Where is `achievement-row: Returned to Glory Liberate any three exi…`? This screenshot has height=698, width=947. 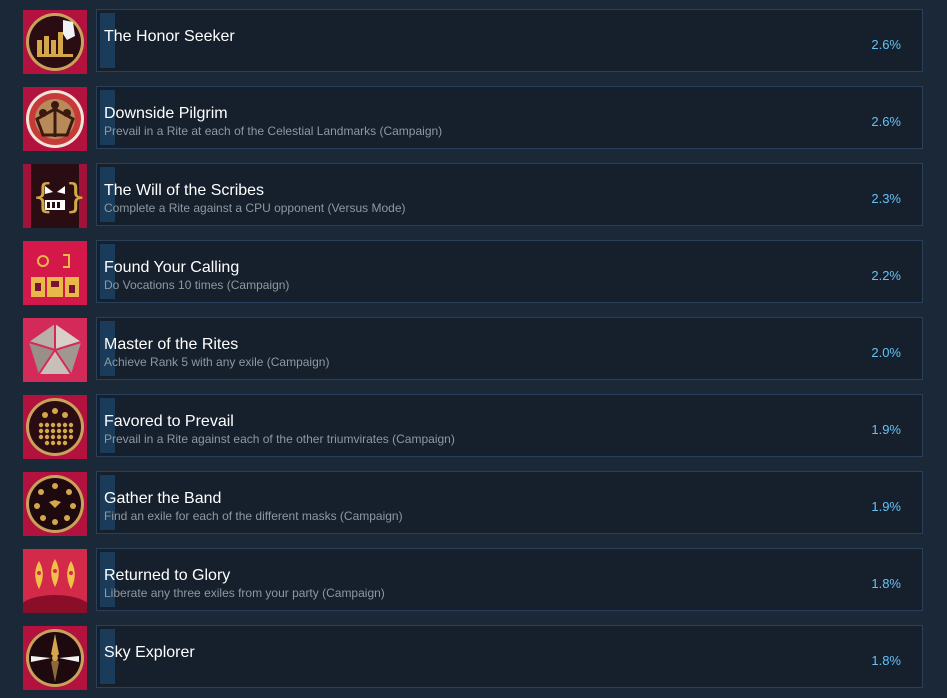 achievement-row: Returned to Glory Liberate any three exi… is located at coordinates (473, 581).